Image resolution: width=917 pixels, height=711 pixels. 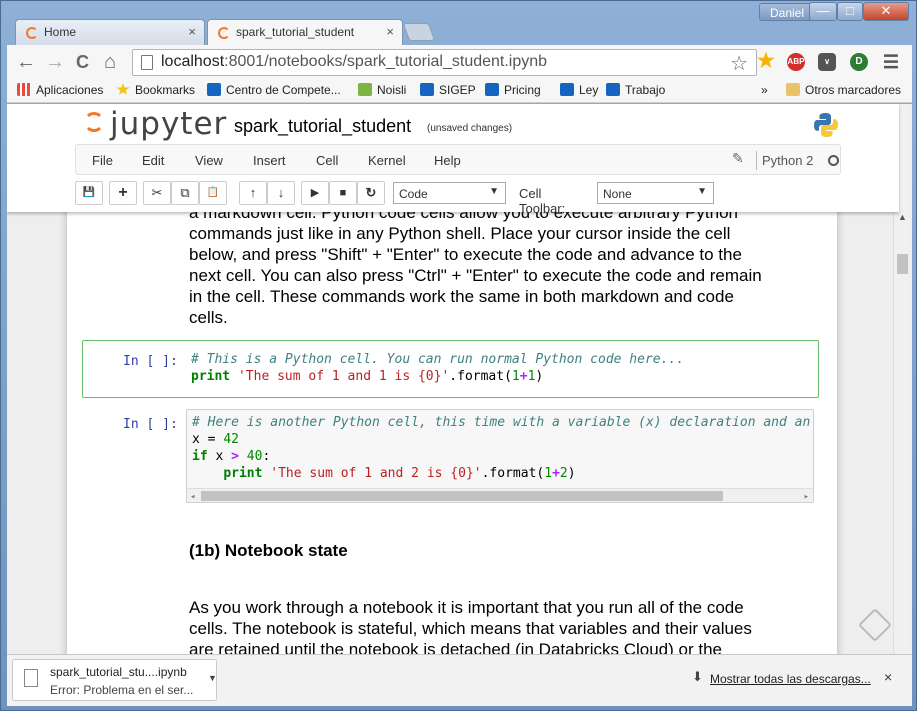 What do you see at coordinates (888, 677) in the screenshot?
I see `close-shelf-icon: ×` at bounding box center [888, 677].